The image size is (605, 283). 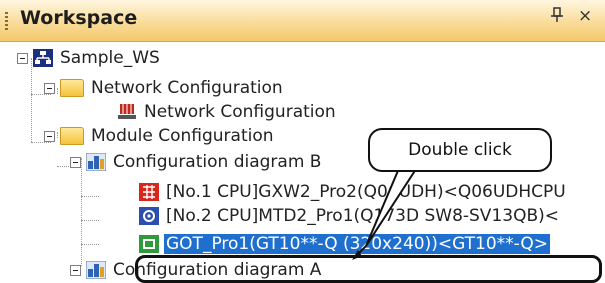 What do you see at coordinates (460, 150) in the screenshot?
I see `callout-double-click: Double click` at bounding box center [460, 150].